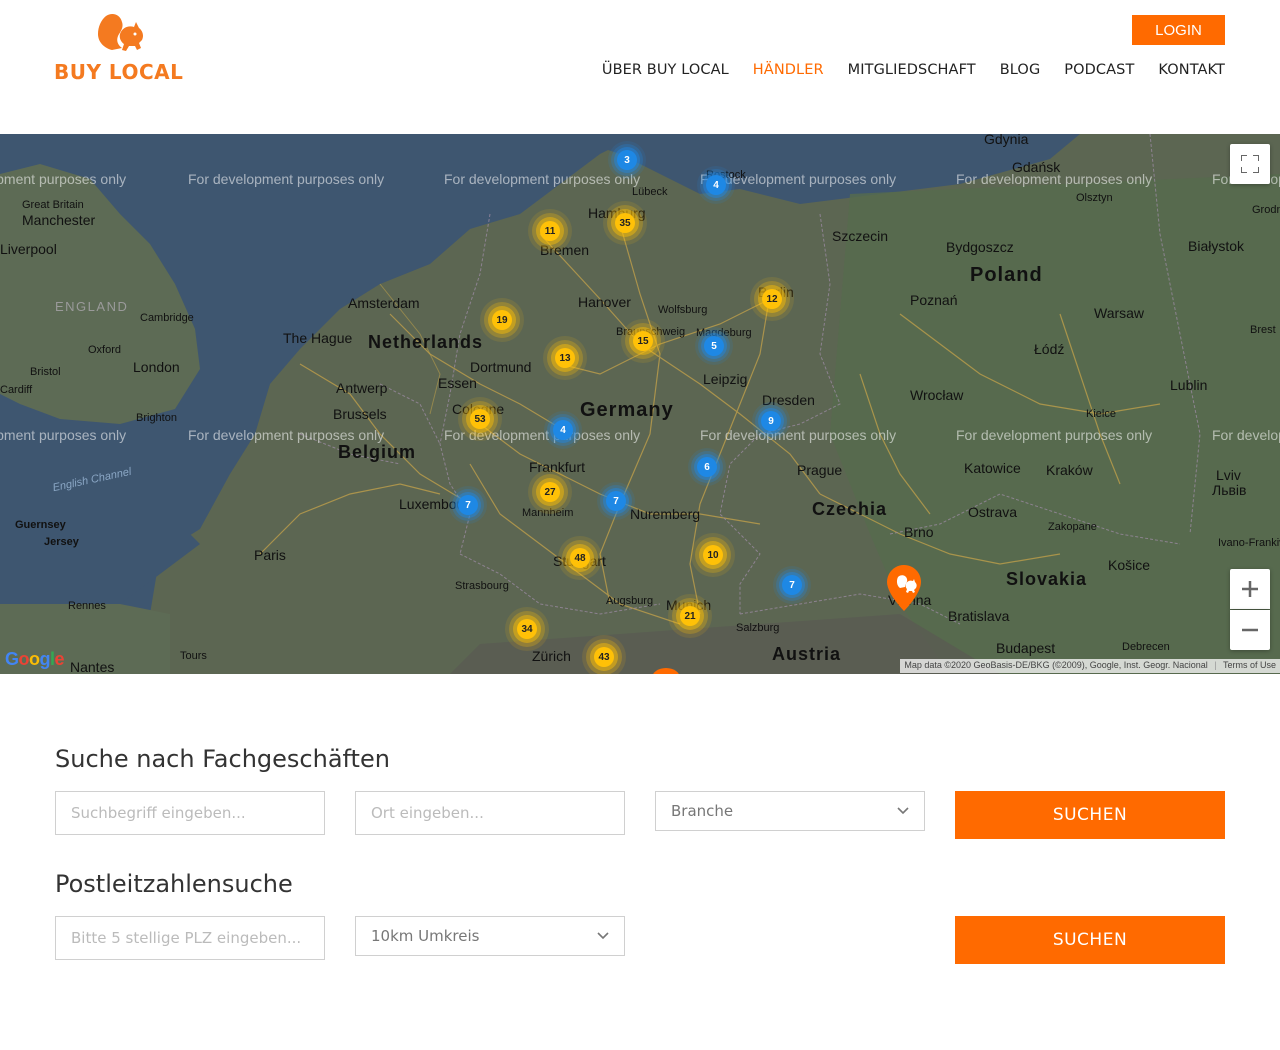 This screenshot has width=1280, height=1050. Describe the element at coordinates (992, 468) in the screenshot. I see `map-label-city: Katowice` at that location.